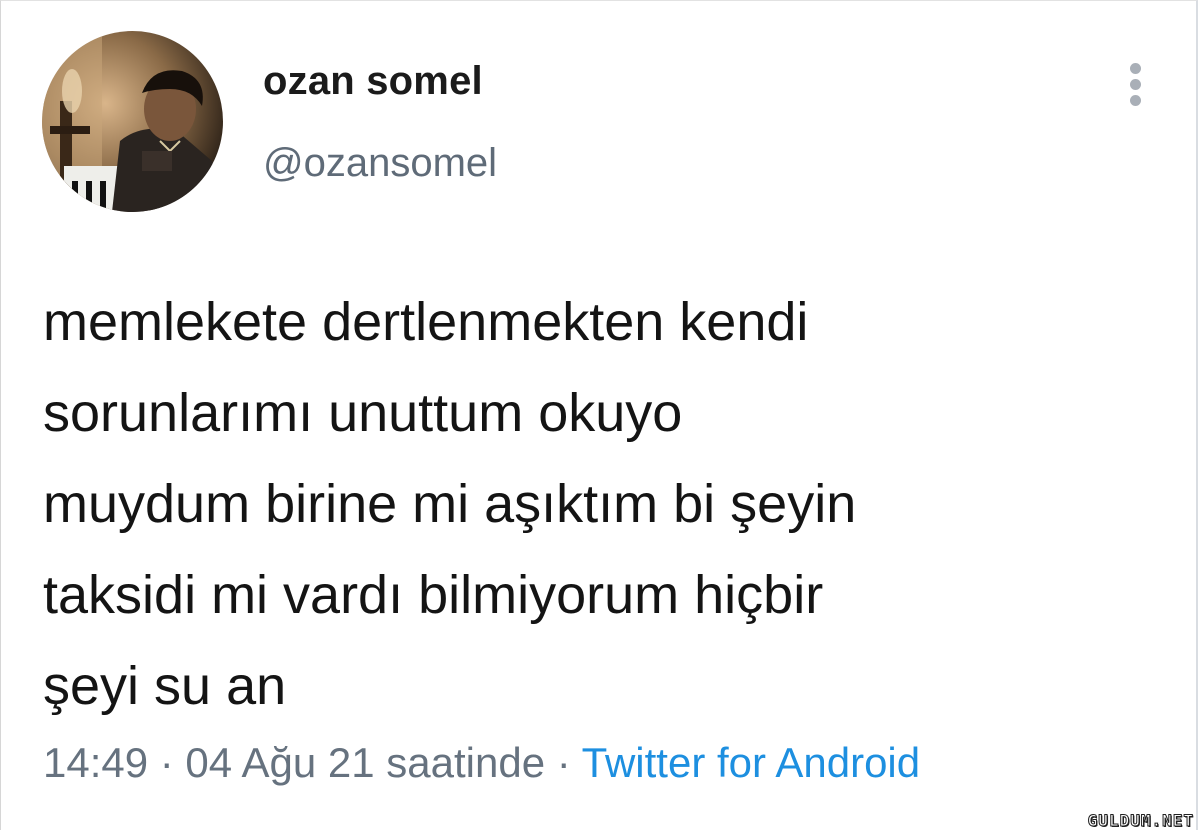 This screenshot has width=1200, height=832. I want to click on user-handle: @ozansomel, so click(380, 163).